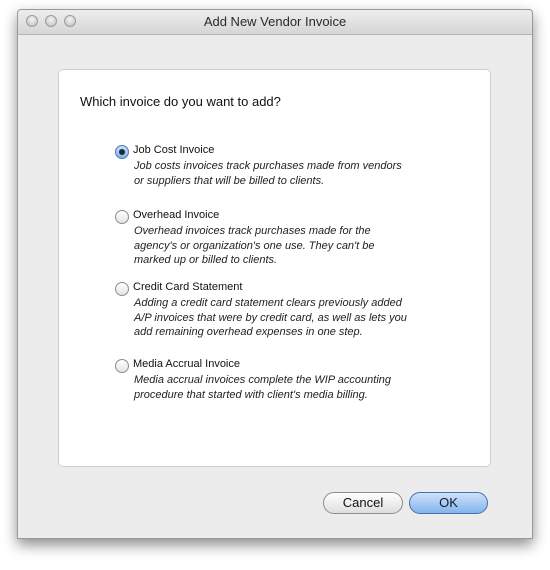  What do you see at coordinates (173, 150) in the screenshot?
I see `option-label: Job Cost Invoice` at bounding box center [173, 150].